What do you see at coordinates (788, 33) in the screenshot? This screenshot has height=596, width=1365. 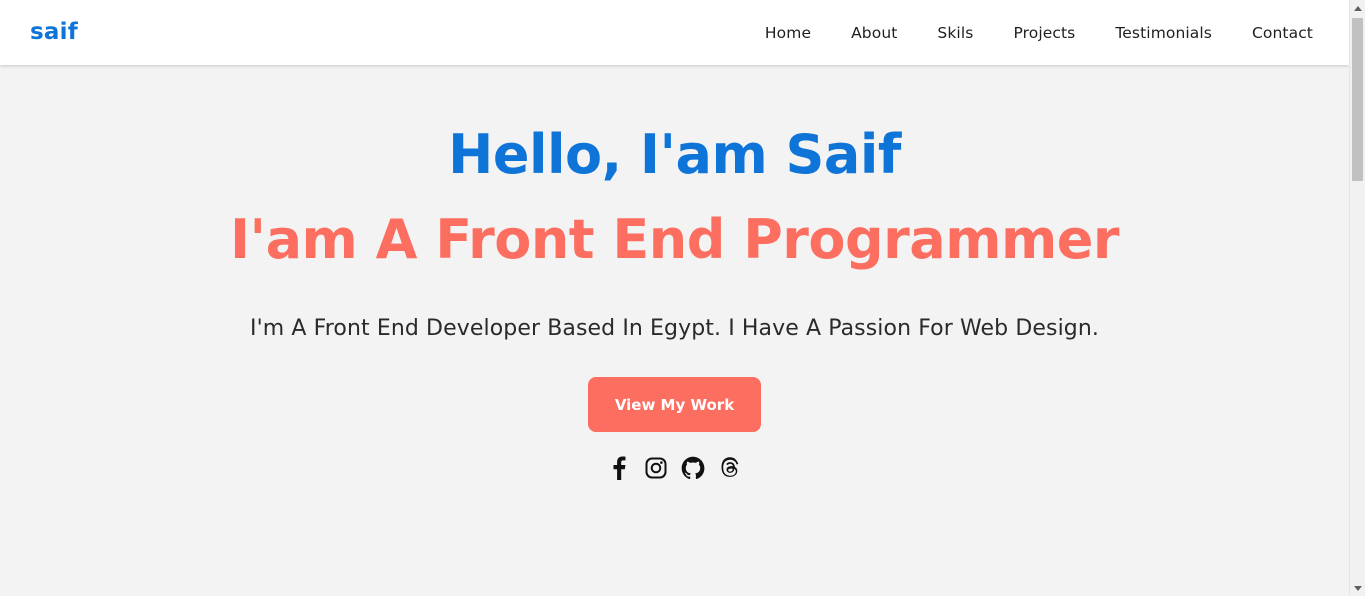 I see `nav-home-link: Home` at bounding box center [788, 33].